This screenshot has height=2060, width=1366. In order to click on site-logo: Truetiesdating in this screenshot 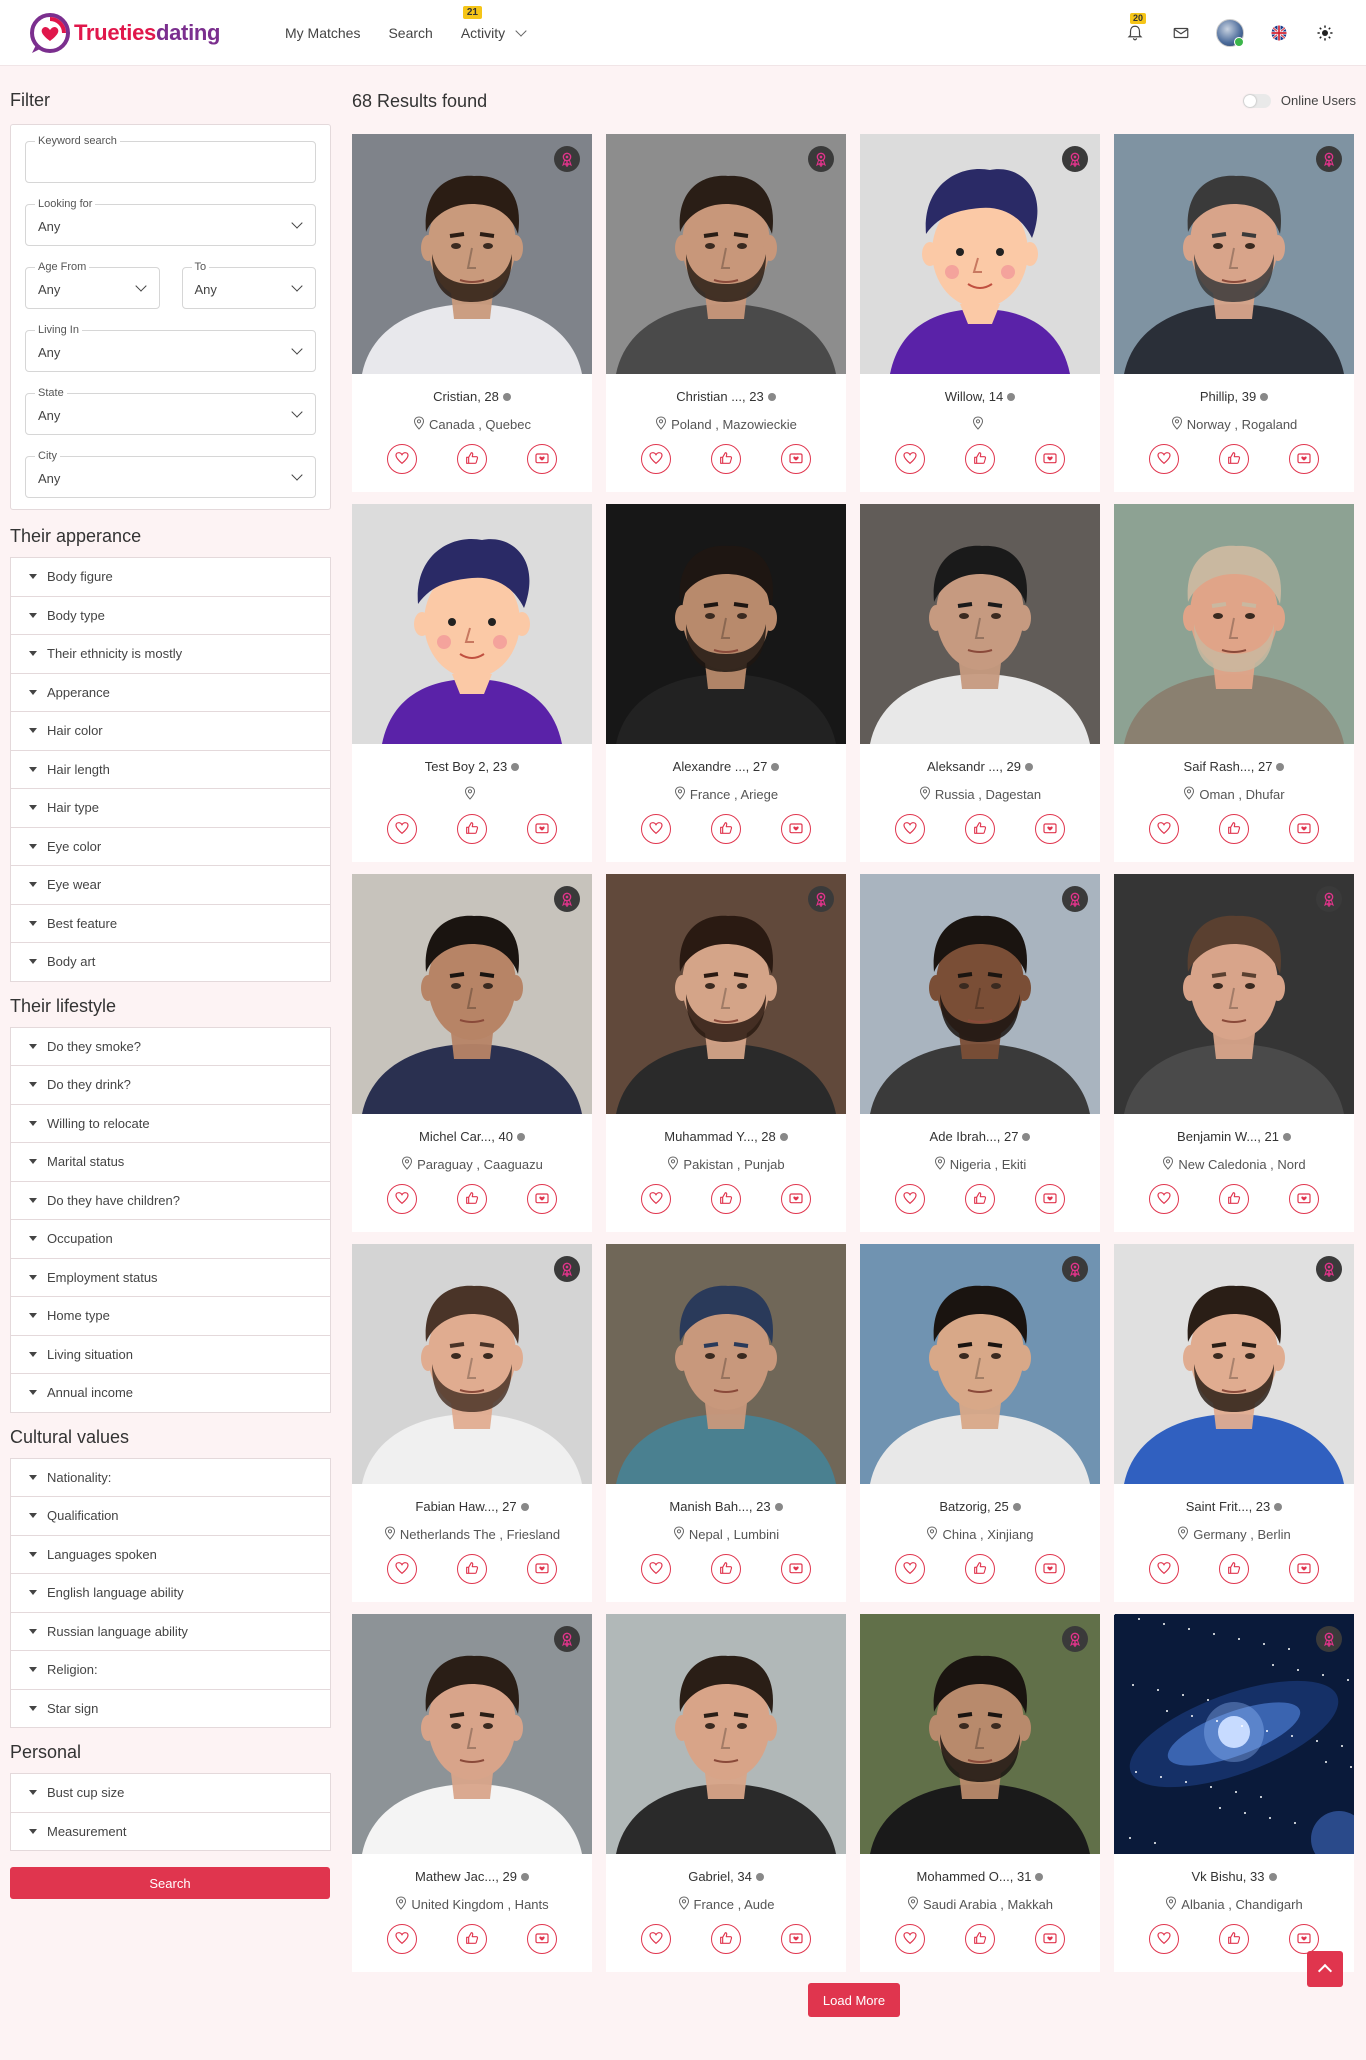, I will do `click(124, 33)`.